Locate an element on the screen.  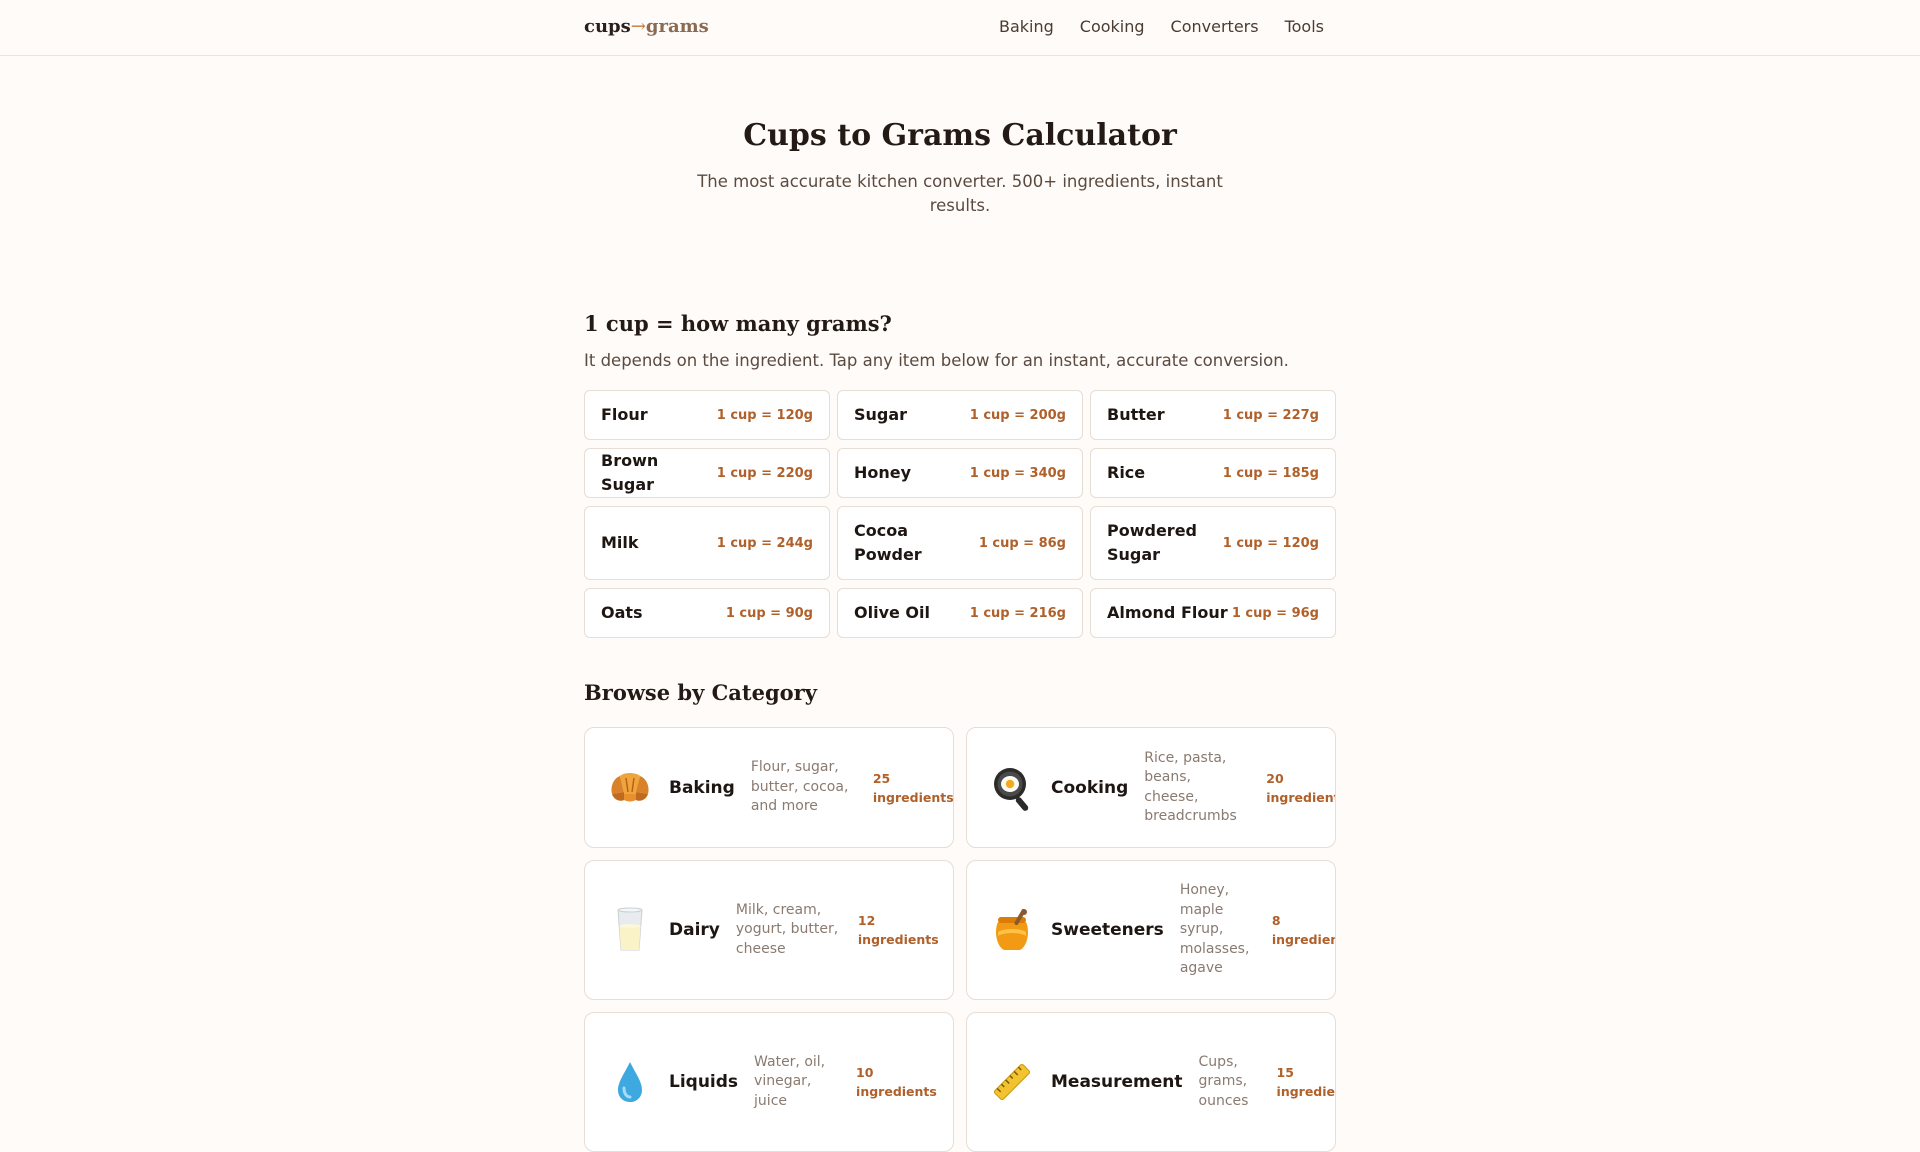
conversion-value: 1 cup = 220g is located at coordinates (764, 473).